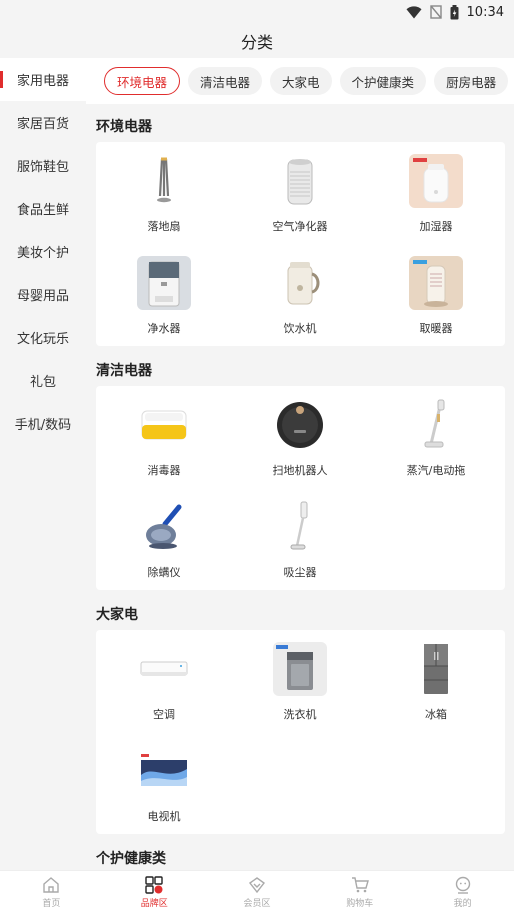 Image resolution: width=514 pixels, height=913 pixels. Describe the element at coordinates (51, 884) in the screenshot. I see `home-icon` at that location.